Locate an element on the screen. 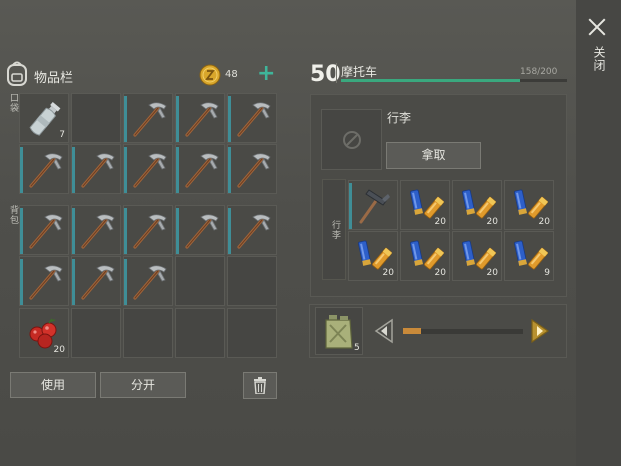 This screenshot has height=466, width=621. vehicle-capacity: 158/200 is located at coordinates (539, 72).